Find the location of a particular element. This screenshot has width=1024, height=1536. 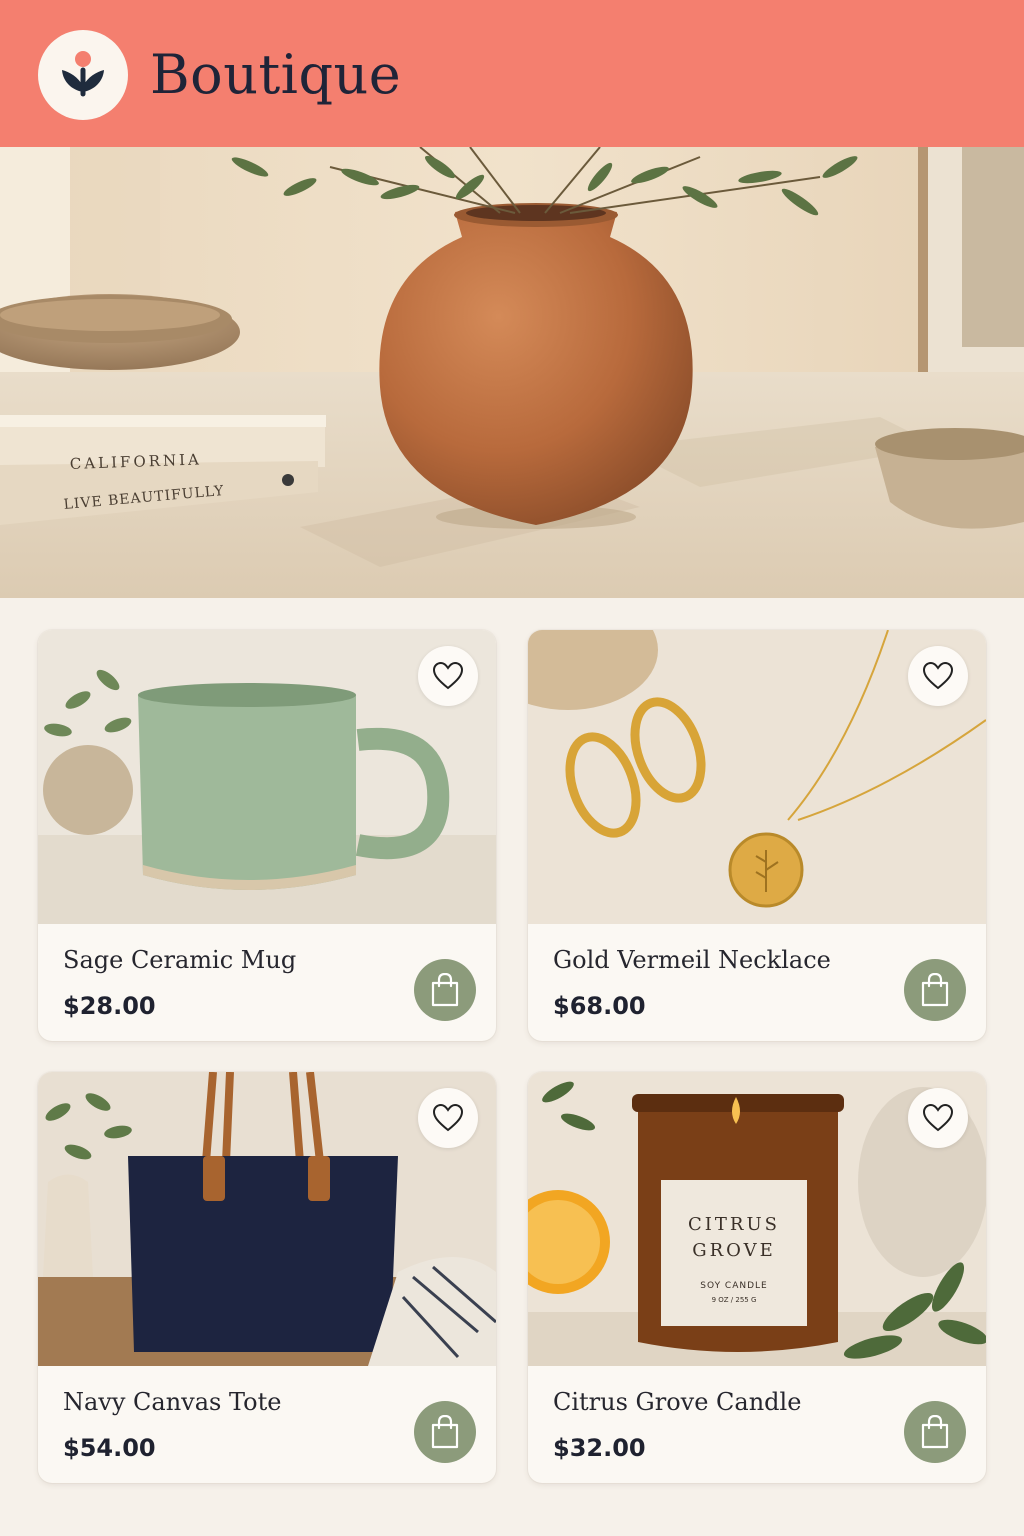

logo is located at coordinates (83, 75).